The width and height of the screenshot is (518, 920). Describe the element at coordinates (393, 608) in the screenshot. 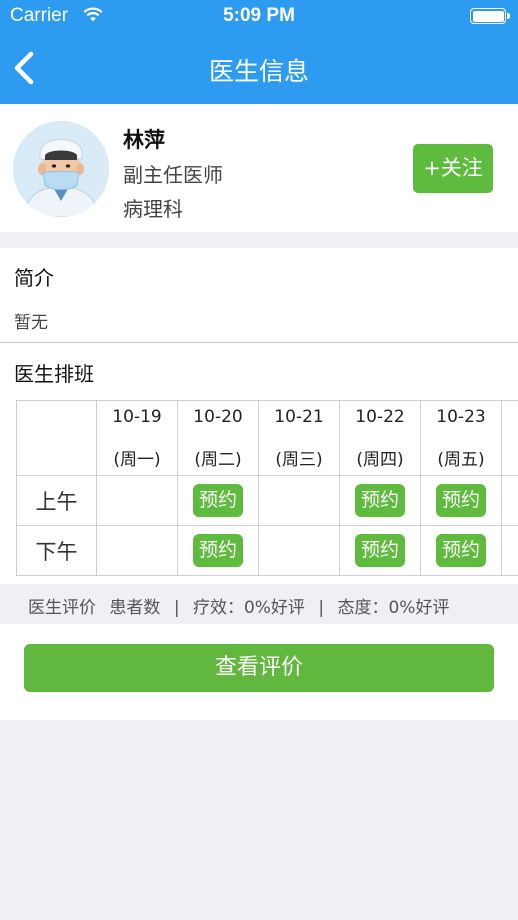

I see `attitude-rating: 态度：0%好评` at that location.